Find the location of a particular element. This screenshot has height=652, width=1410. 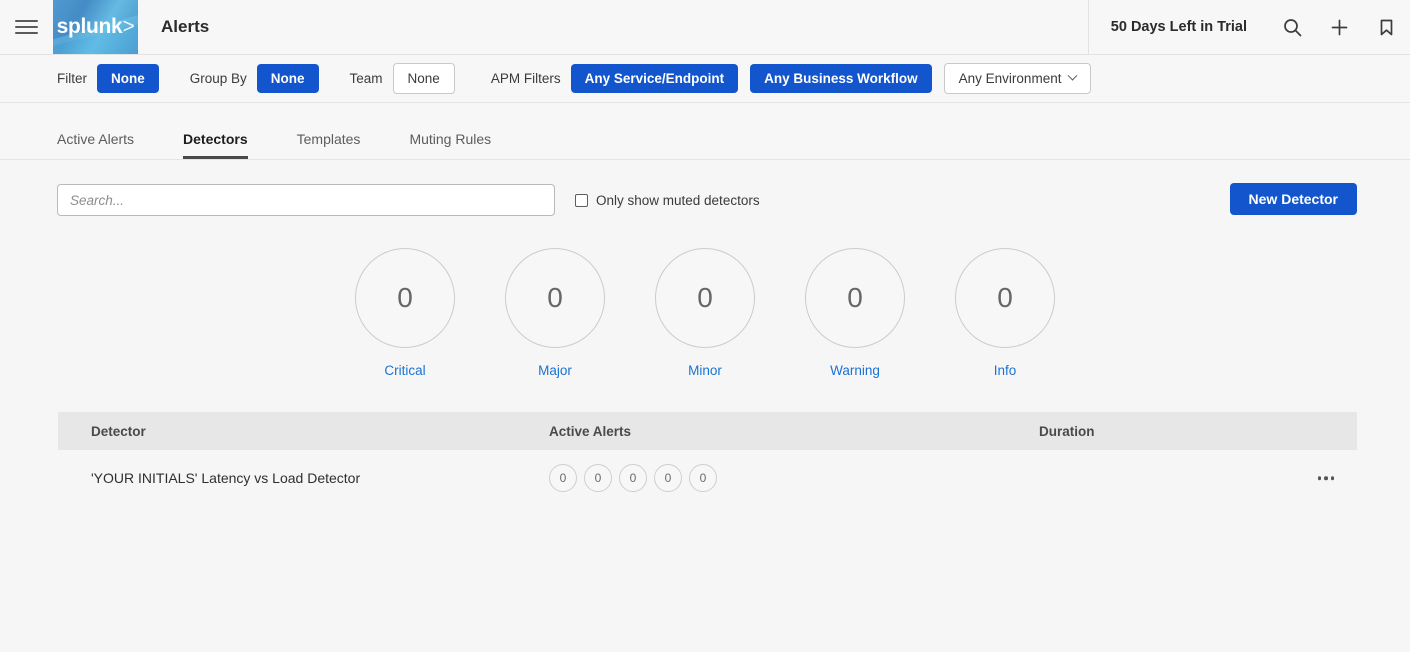

active-alerts-badges: 0 0 0 0 0 is located at coordinates (794, 478).